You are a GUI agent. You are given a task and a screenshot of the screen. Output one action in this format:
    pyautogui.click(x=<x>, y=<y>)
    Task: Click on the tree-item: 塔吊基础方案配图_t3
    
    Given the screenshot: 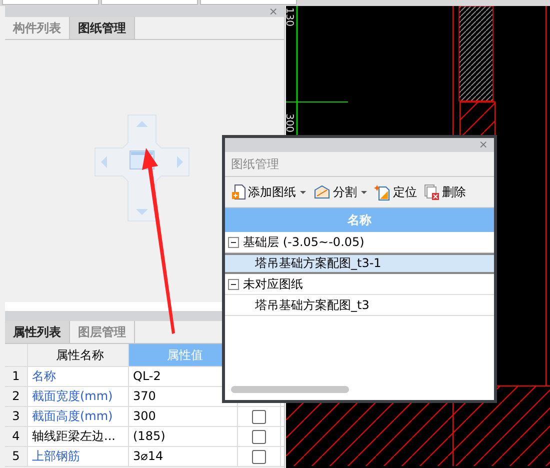 What is the action you would take?
    pyautogui.click(x=359, y=305)
    